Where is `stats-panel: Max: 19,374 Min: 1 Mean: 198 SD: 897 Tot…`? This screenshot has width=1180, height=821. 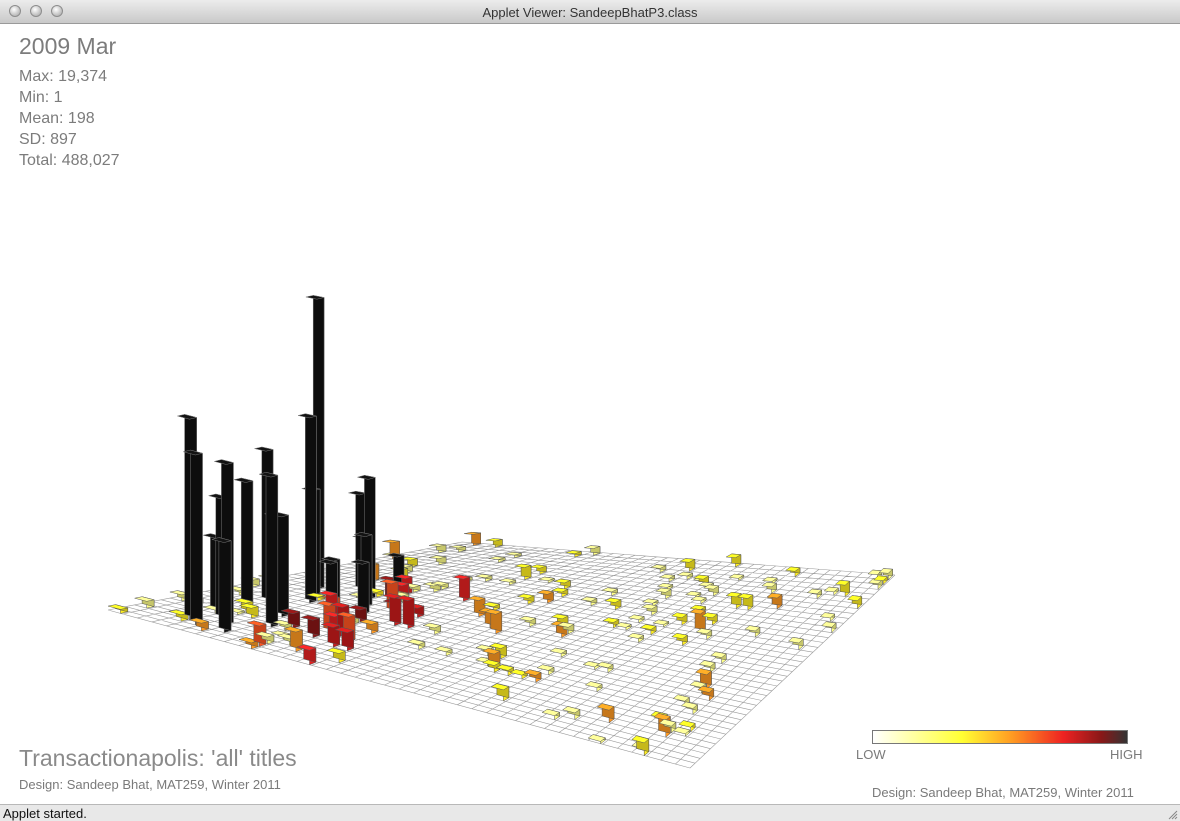 stats-panel: Max: 19,374 Min: 1 Mean: 198 SD: 897 Tot… is located at coordinates (69, 118).